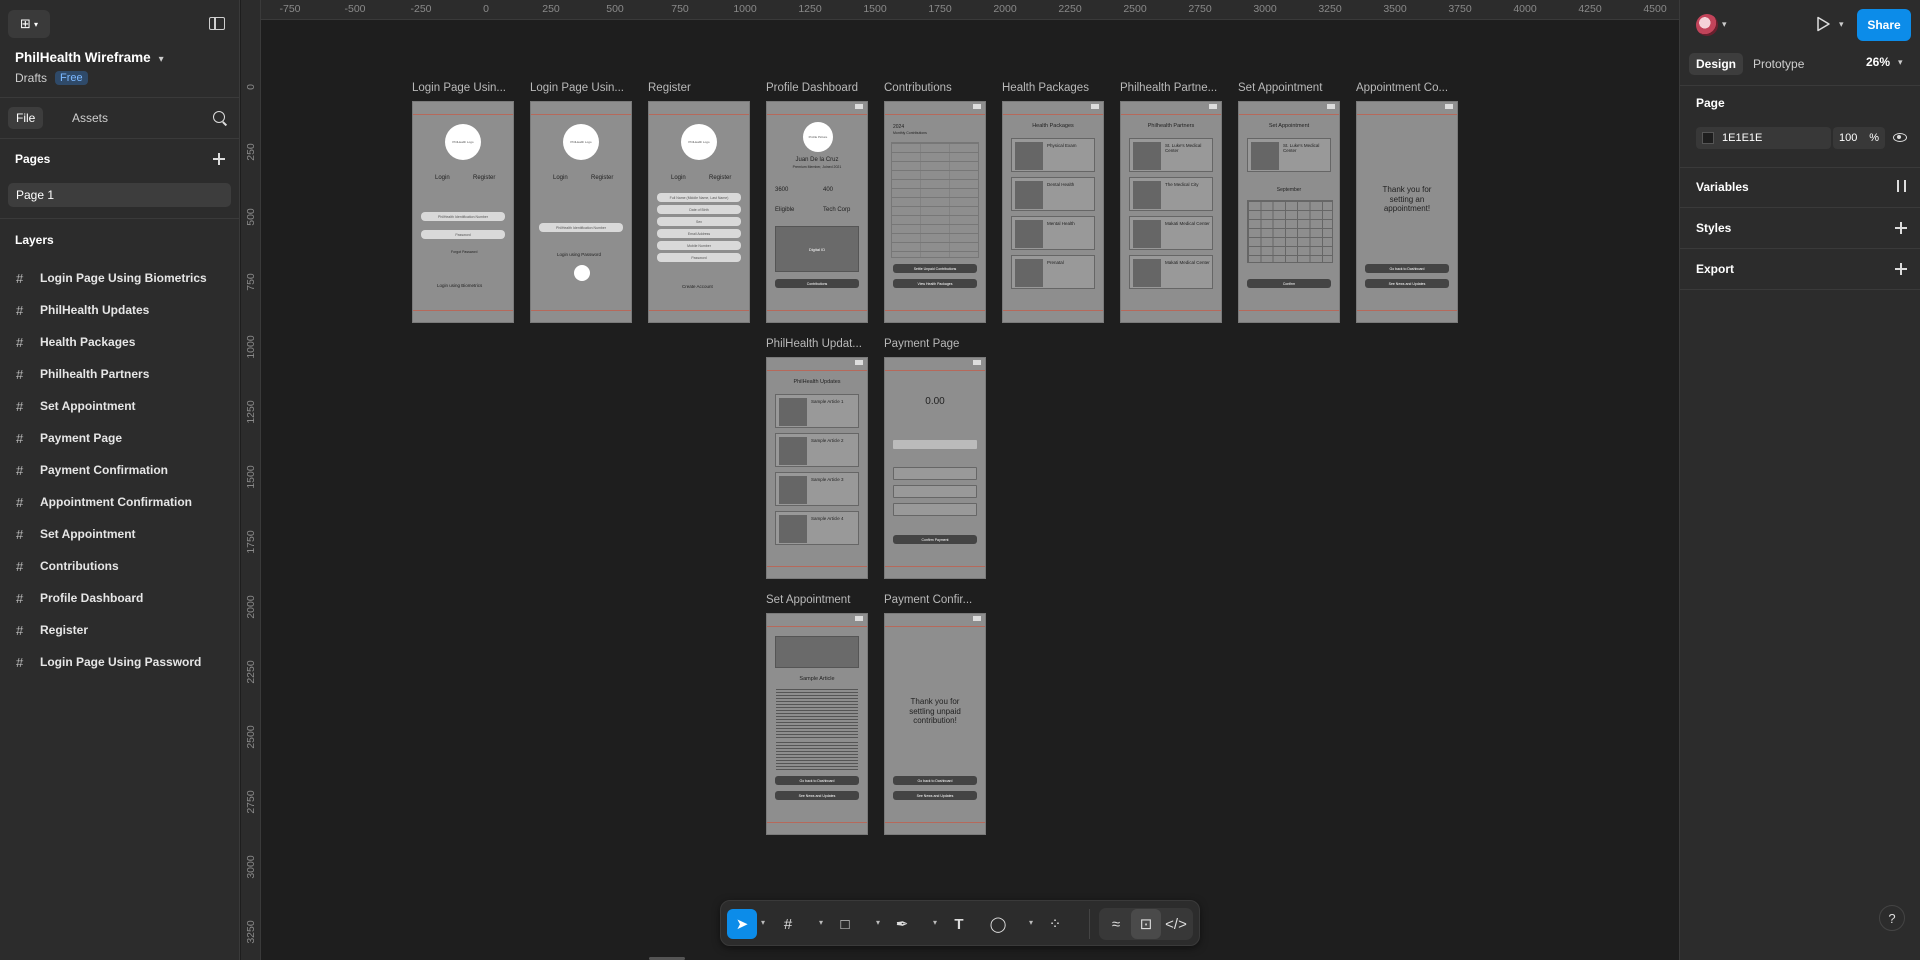  Describe the element at coordinates (29, 24) in the screenshot. I see `main-menu-button: ⊞ ▾` at that location.